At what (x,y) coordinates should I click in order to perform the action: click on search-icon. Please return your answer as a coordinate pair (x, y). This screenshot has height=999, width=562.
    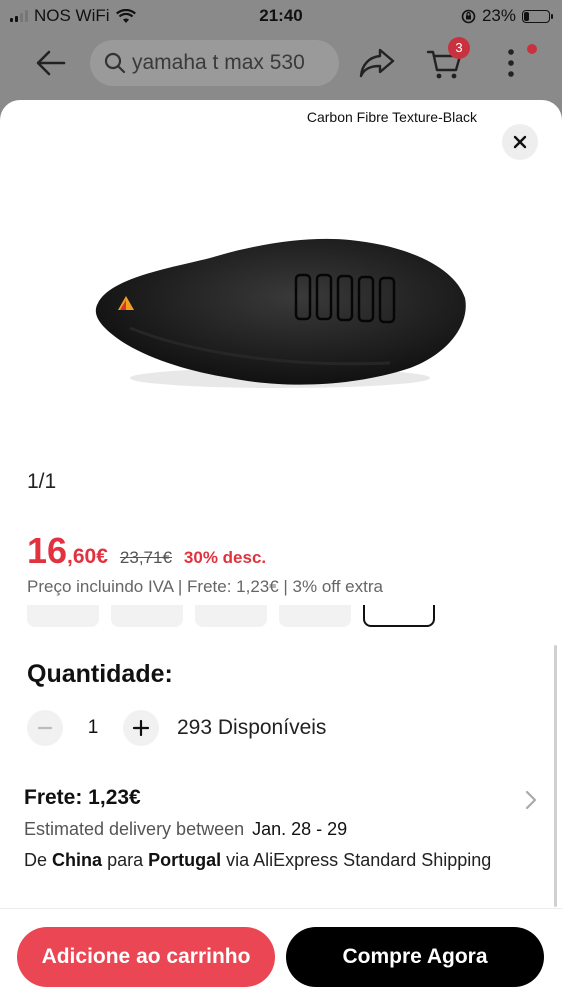
    Looking at the image, I should click on (115, 63).